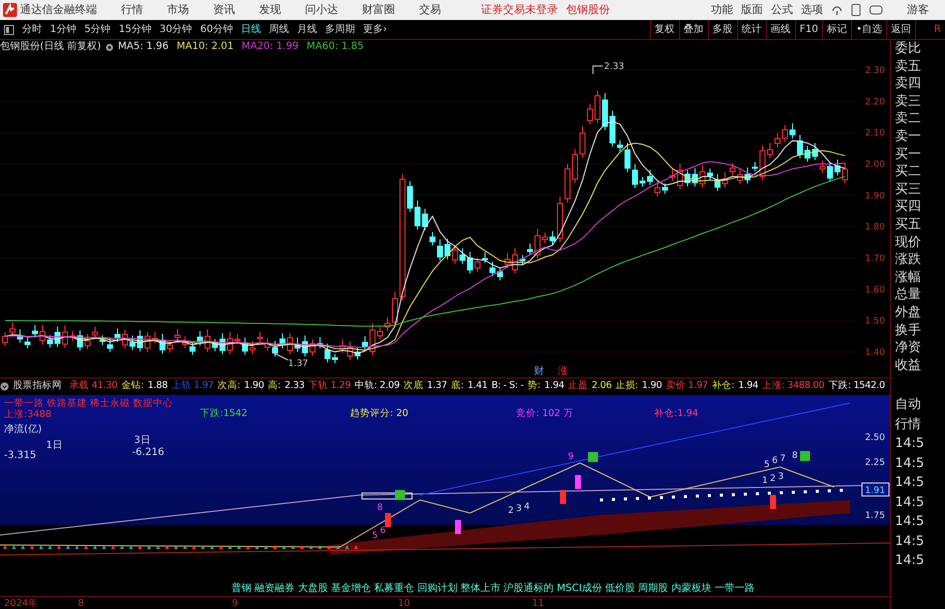 Image resolution: width=945 pixels, height=609 pixels. I want to click on quote-field-label: 换手, so click(920, 331).